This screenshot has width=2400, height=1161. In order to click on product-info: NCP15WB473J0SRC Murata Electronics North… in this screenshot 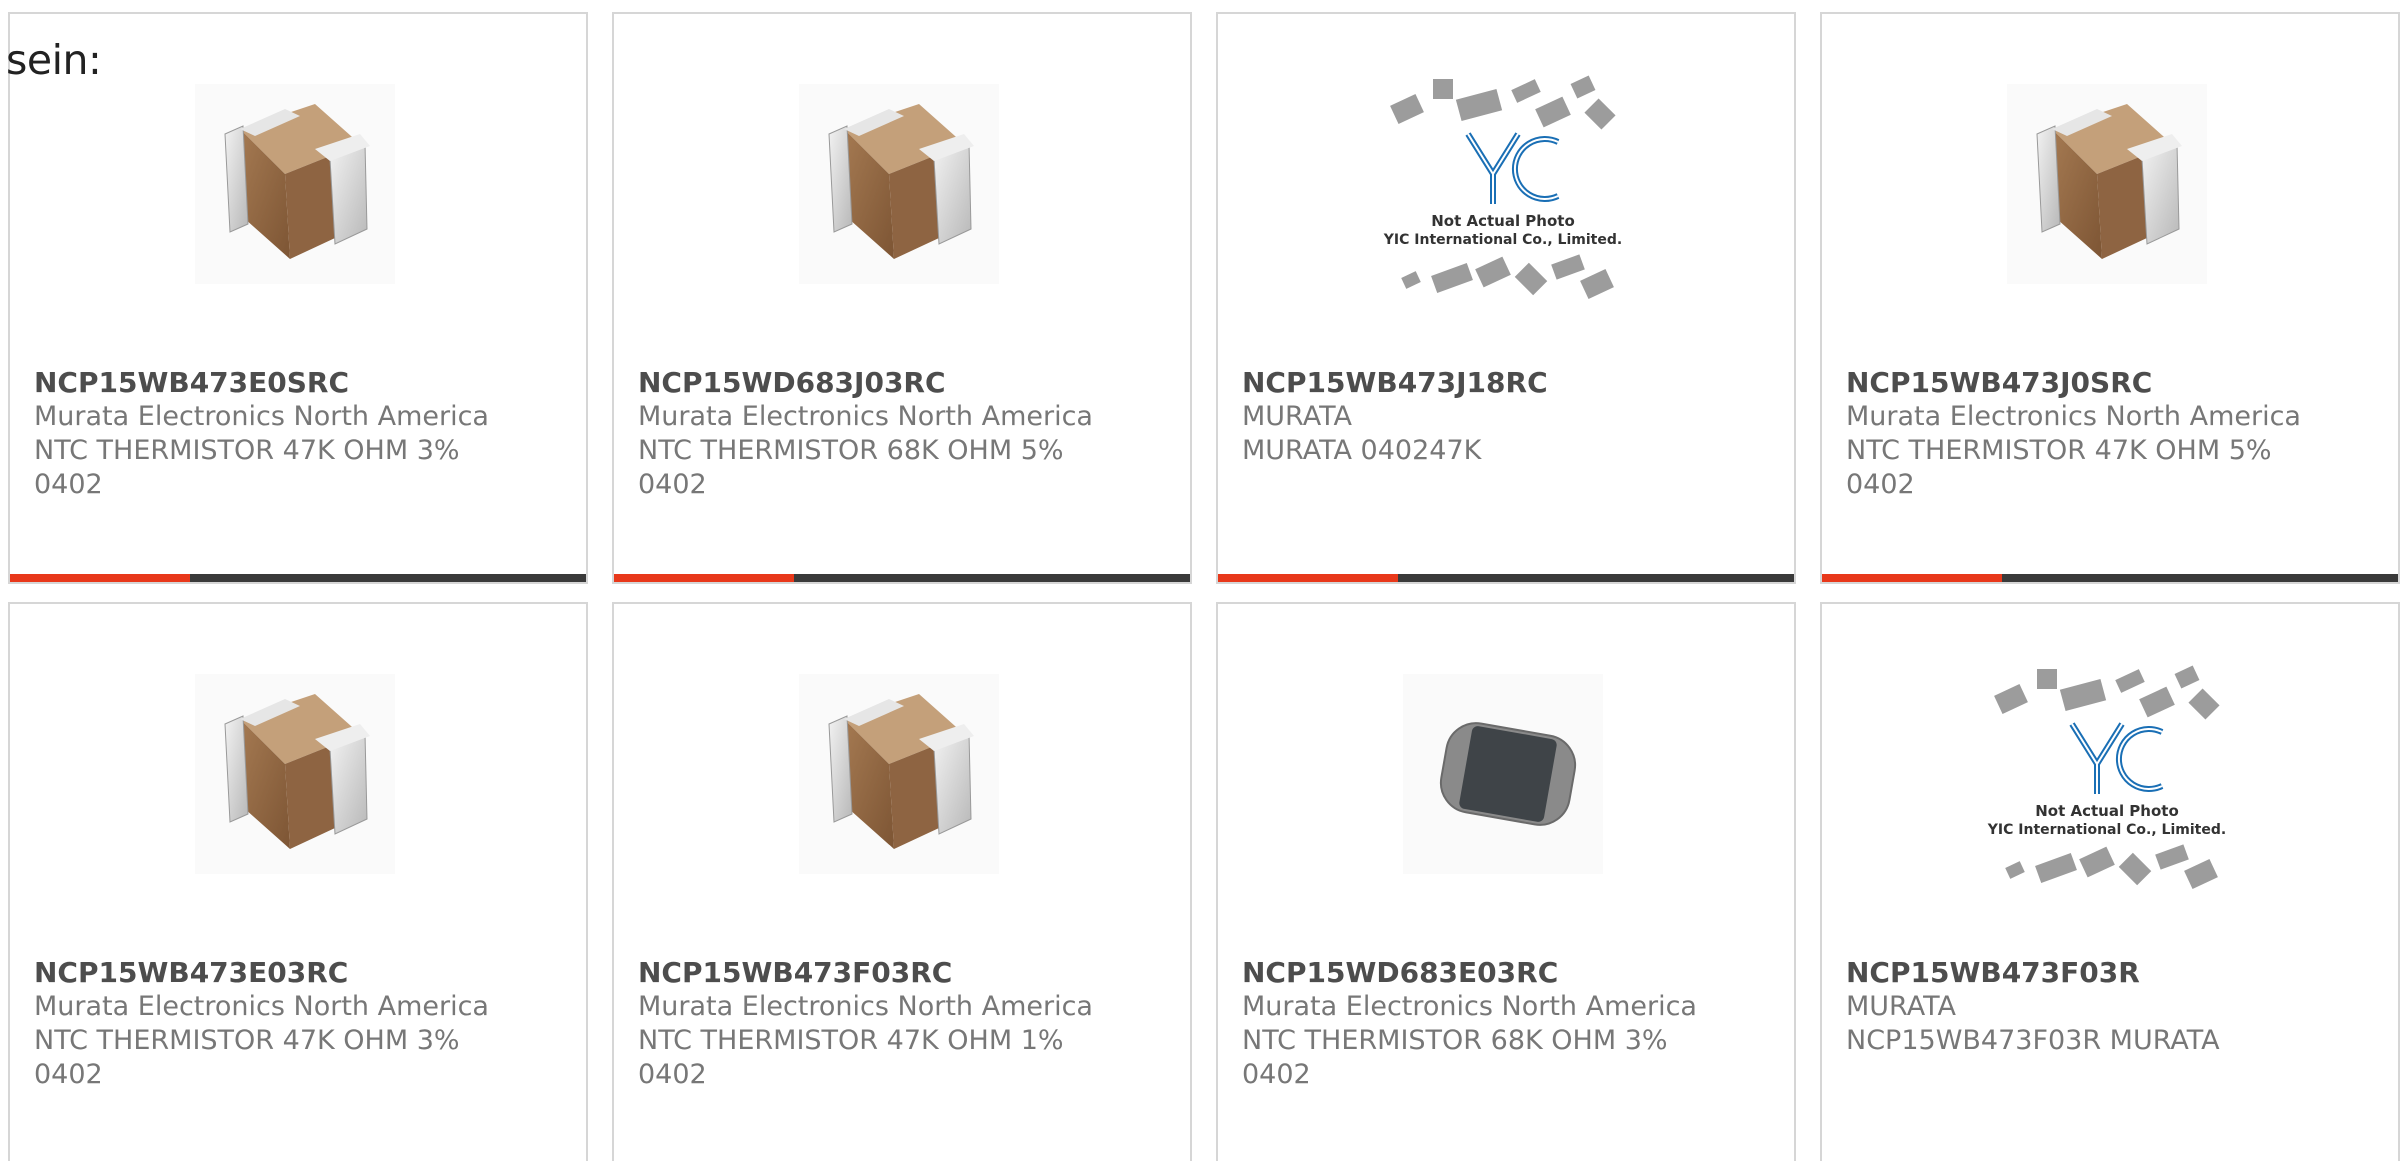, I will do `click(2106, 434)`.